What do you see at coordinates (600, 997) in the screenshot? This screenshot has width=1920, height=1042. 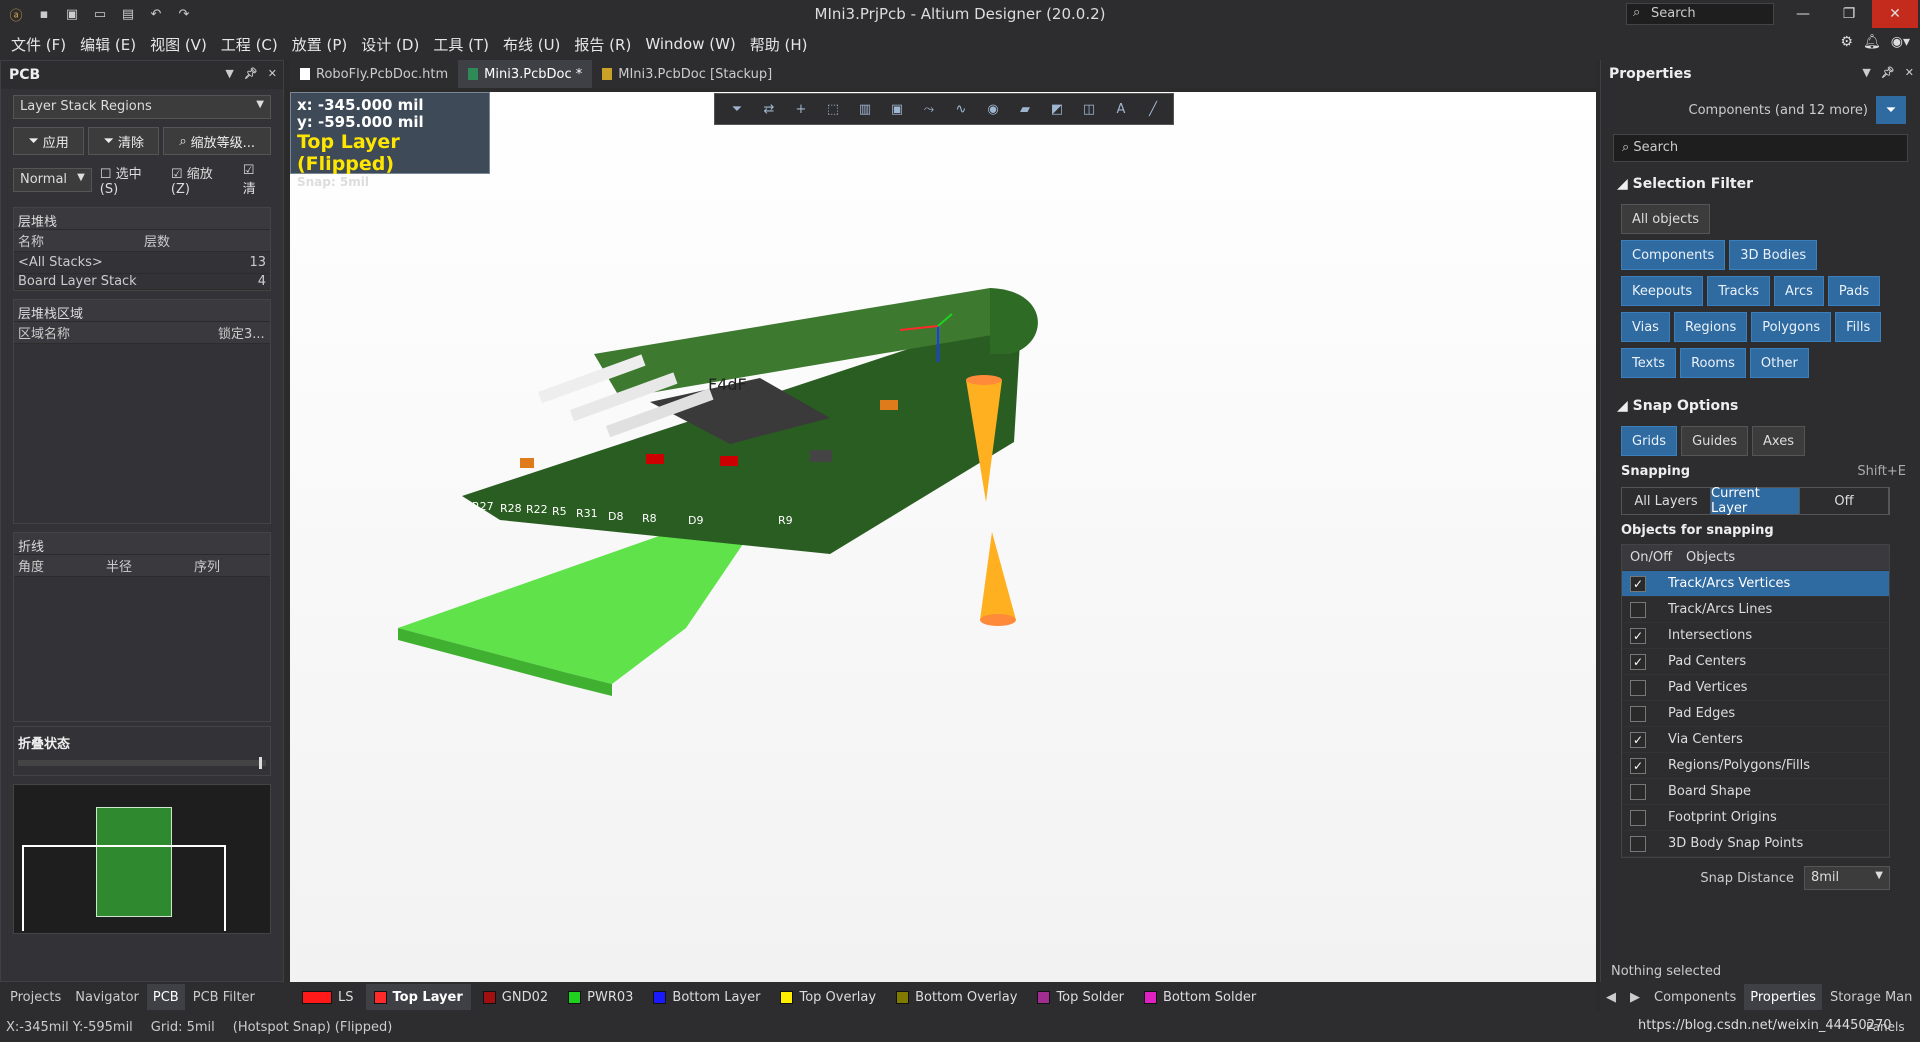 I see `layer-tab-pwr03: PWR03` at bounding box center [600, 997].